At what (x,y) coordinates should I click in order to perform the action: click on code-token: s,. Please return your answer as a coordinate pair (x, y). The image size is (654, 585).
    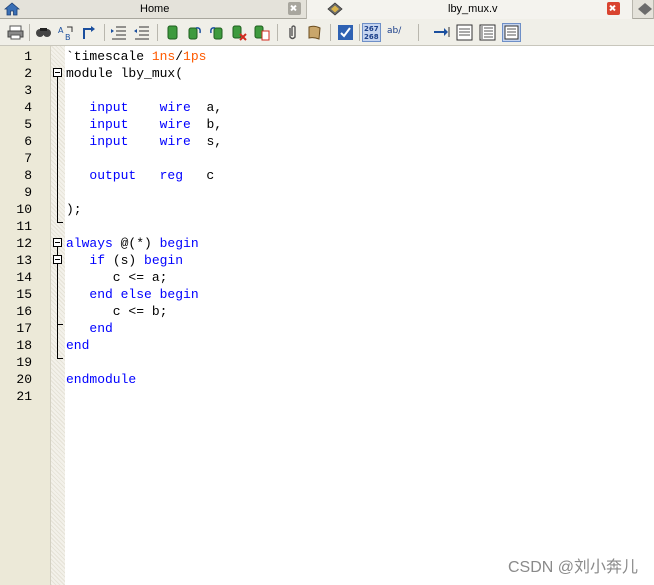
    Looking at the image, I should click on (206, 141).